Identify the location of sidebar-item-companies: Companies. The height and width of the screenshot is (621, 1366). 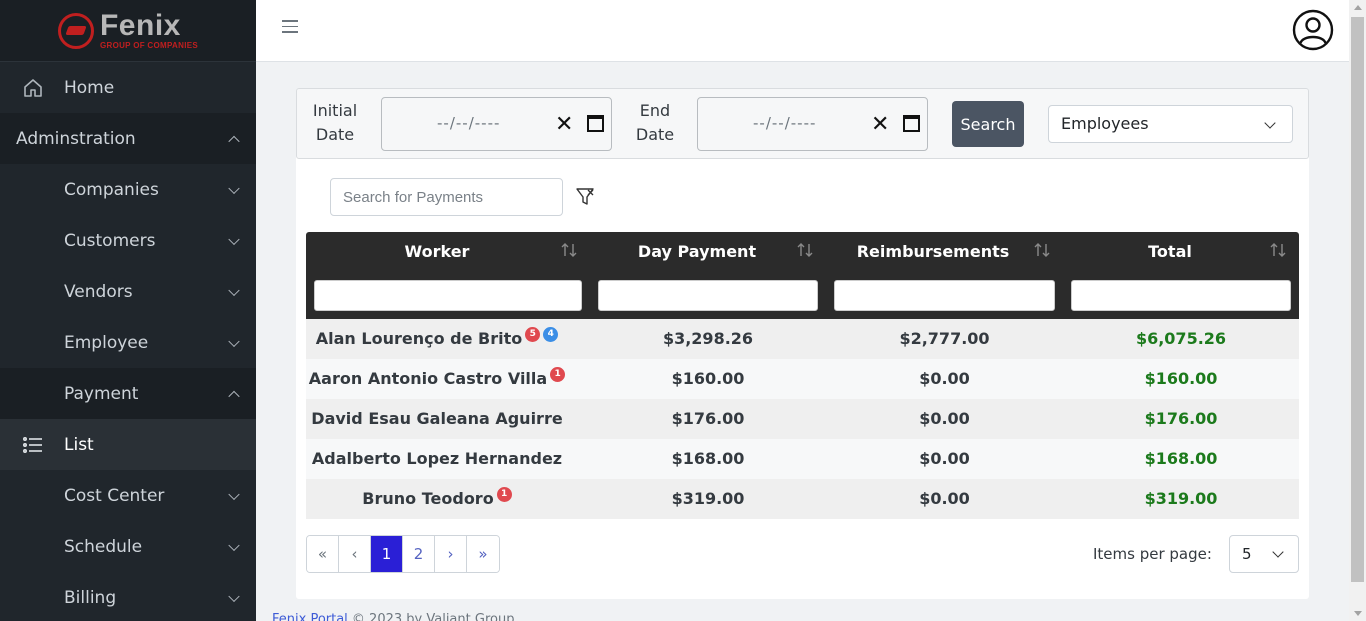
(128, 189).